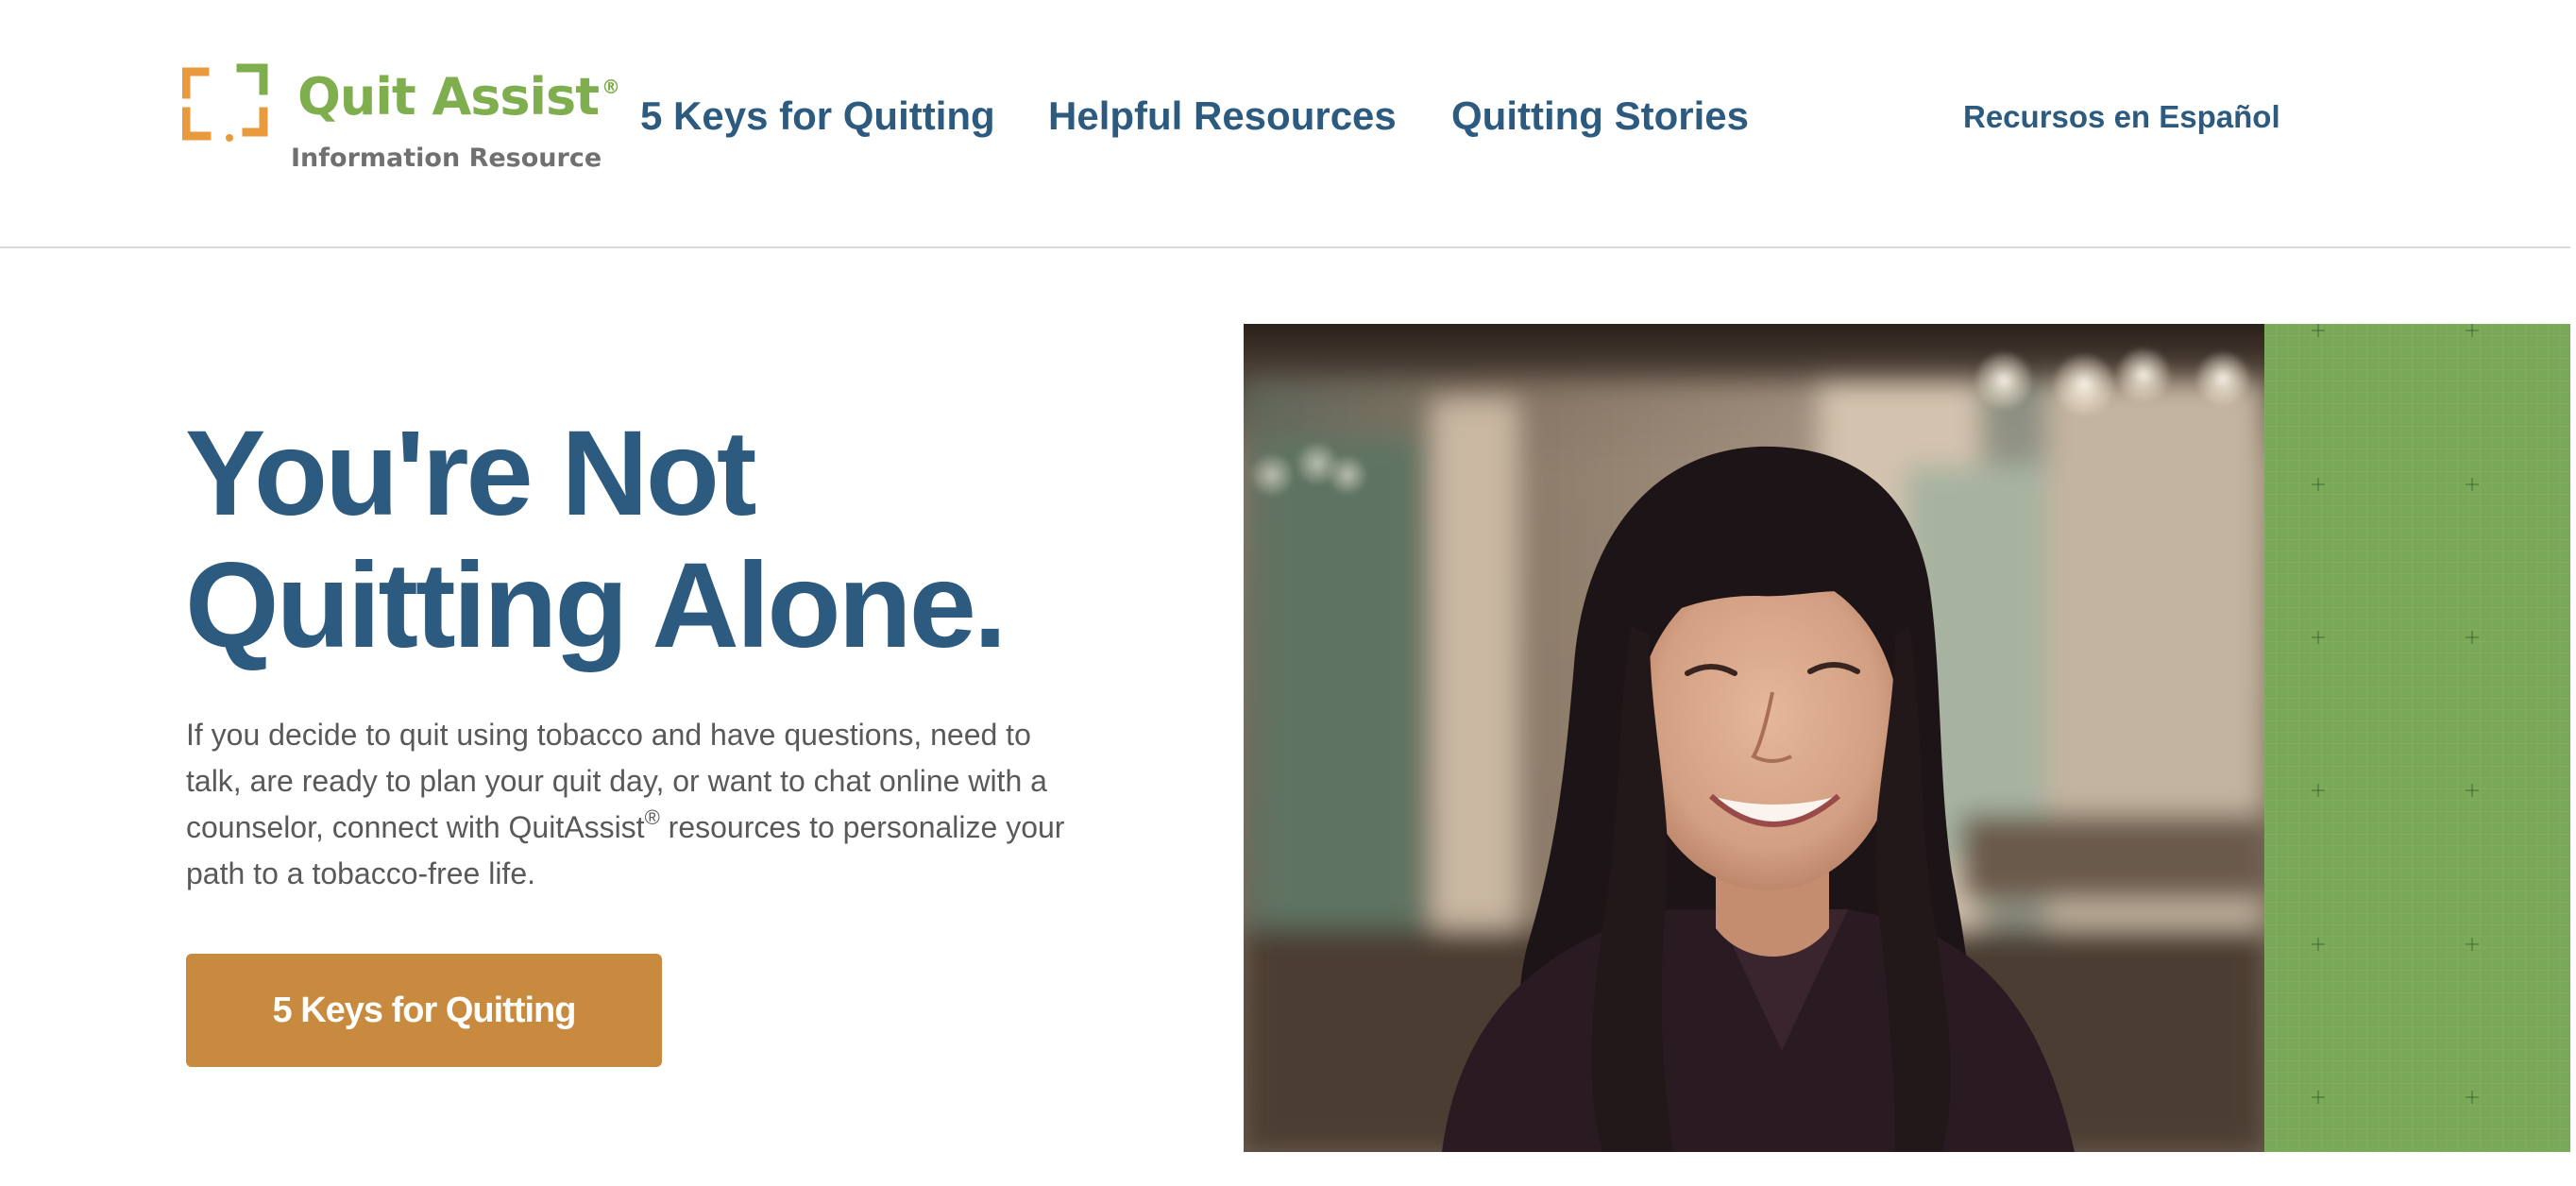 This screenshot has height=1186, width=2576. I want to click on quitassist-logo: Quit Assist ® Information Resource, so click(401, 119).